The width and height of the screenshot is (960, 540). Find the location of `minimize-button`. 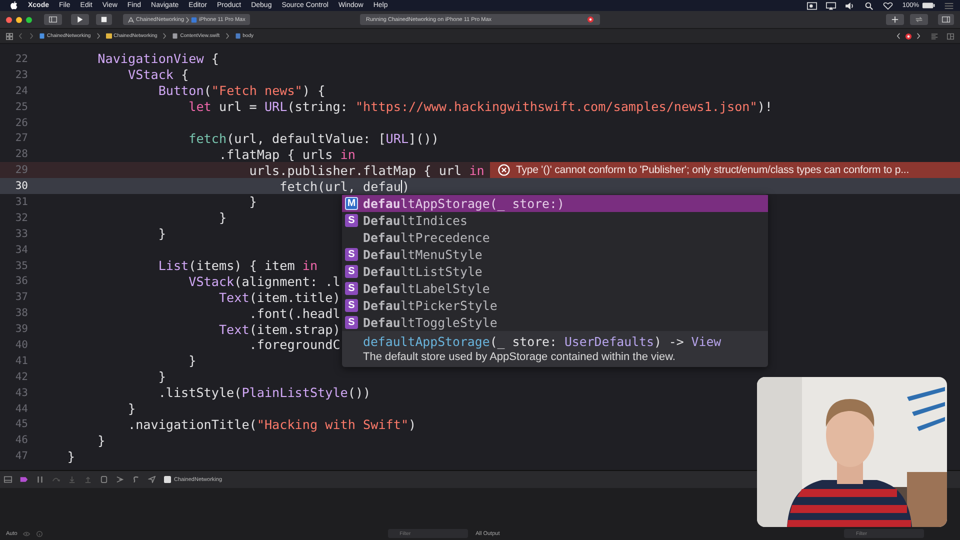

minimize-button is located at coordinates (19, 19).